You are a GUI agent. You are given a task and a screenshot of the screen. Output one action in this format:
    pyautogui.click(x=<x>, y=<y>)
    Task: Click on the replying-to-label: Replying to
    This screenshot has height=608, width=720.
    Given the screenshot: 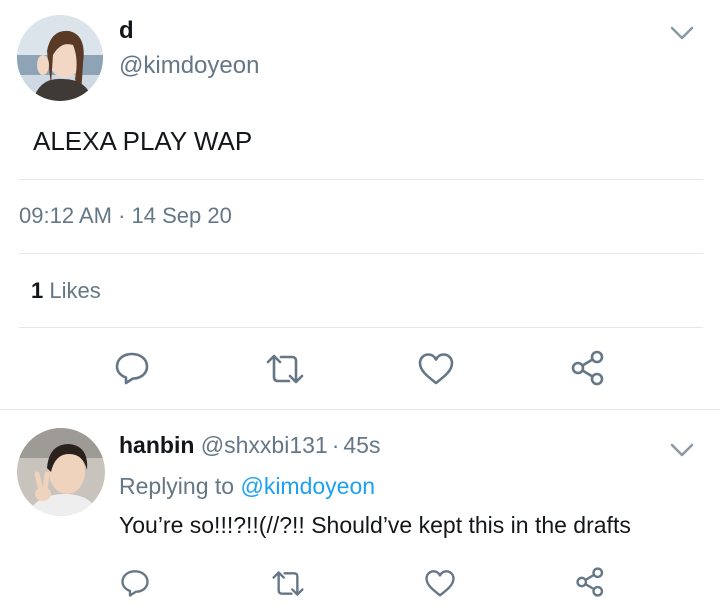 What is the action you would take?
    pyautogui.click(x=177, y=486)
    